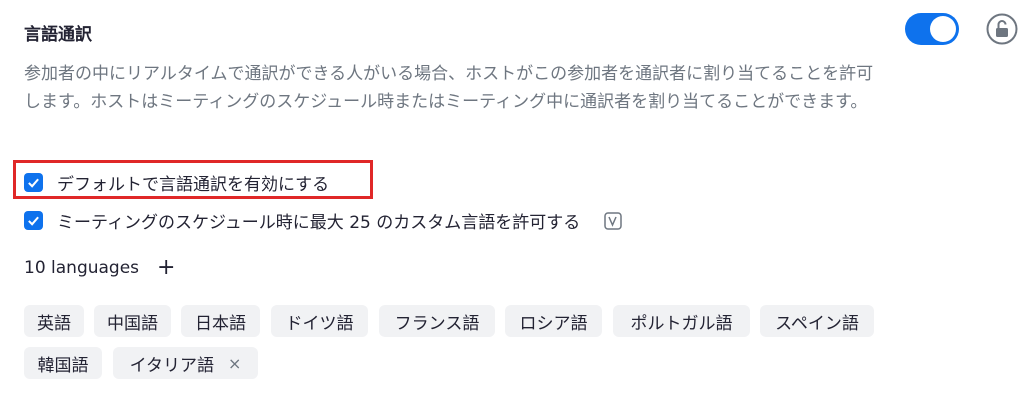  I want to click on option-custom-languages: ミーティングのスケジュール時に最大 25 のカスタム言語を許可する, so click(323, 220).